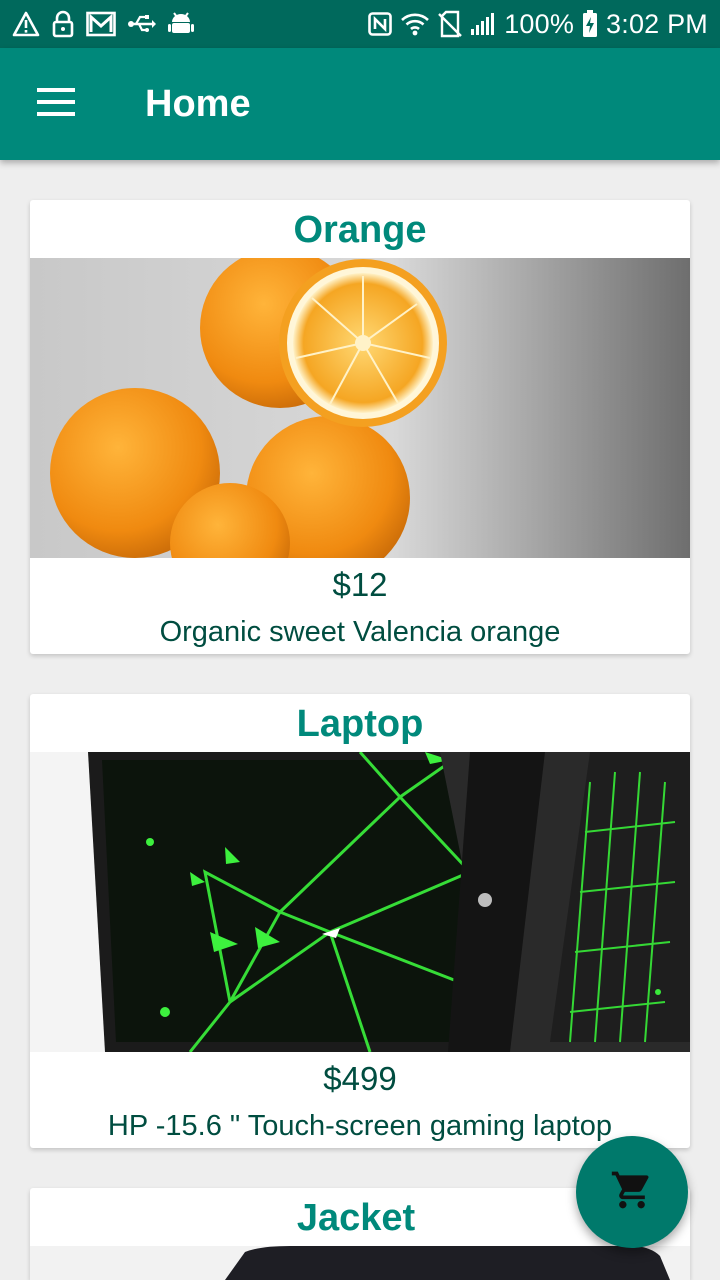 The height and width of the screenshot is (1280, 720). Describe the element at coordinates (360, 104) in the screenshot. I see `app-bar: Home` at that location.